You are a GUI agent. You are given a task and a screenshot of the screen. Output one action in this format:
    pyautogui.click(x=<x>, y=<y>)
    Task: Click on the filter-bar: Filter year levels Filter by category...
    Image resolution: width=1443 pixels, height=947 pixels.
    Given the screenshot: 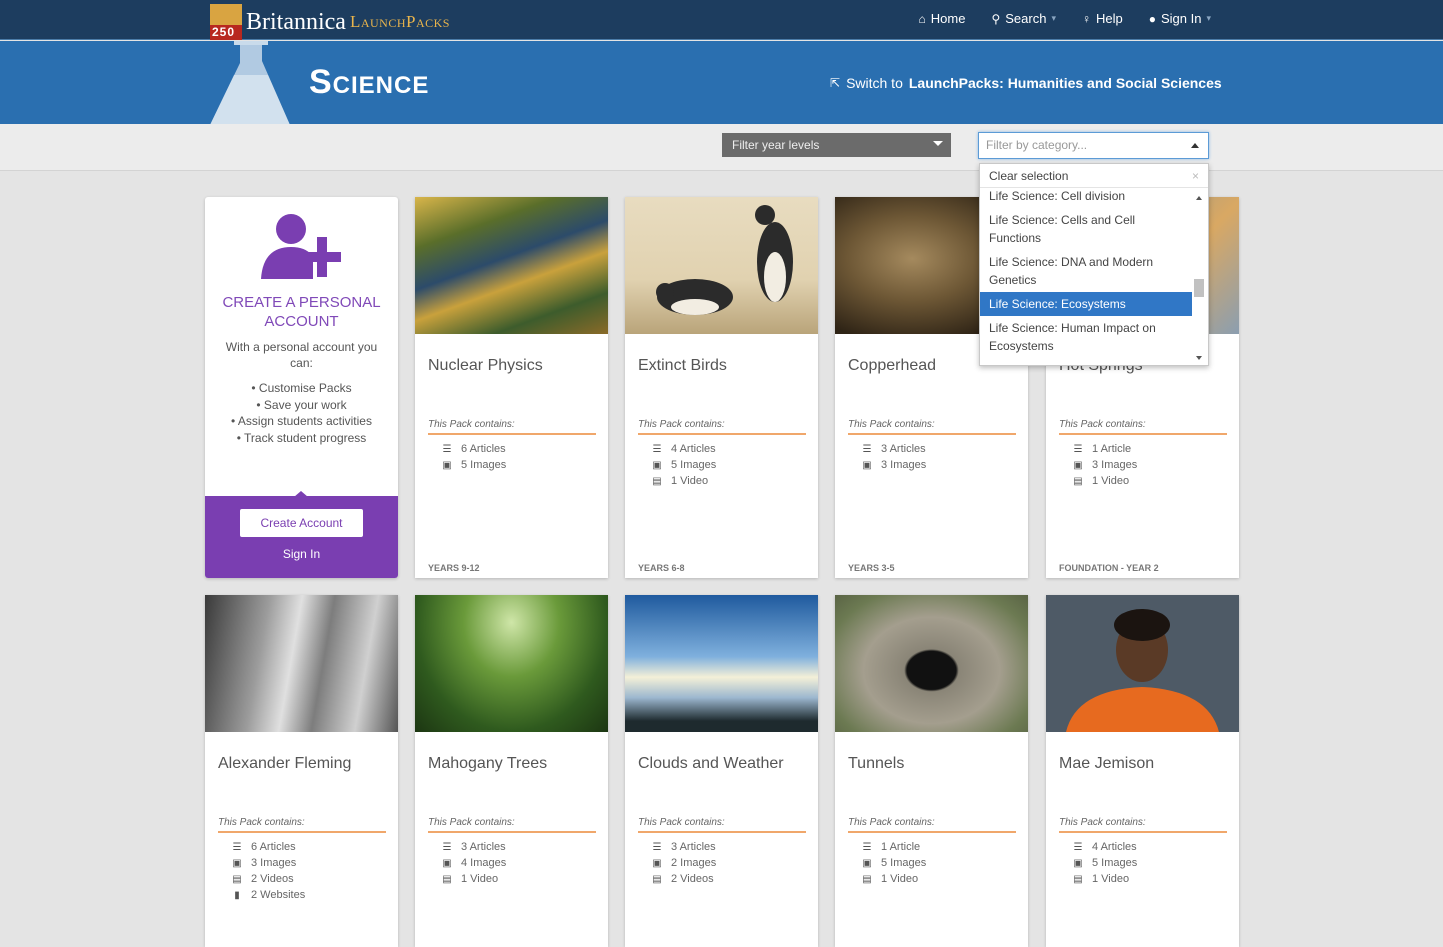 What is the action you would take?
    pyautogui.click(x=721, y=147)
    